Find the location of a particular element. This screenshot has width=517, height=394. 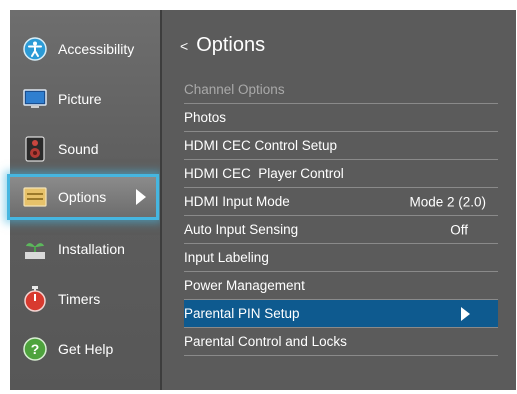

options-icon is located at coordinates (35, 197).